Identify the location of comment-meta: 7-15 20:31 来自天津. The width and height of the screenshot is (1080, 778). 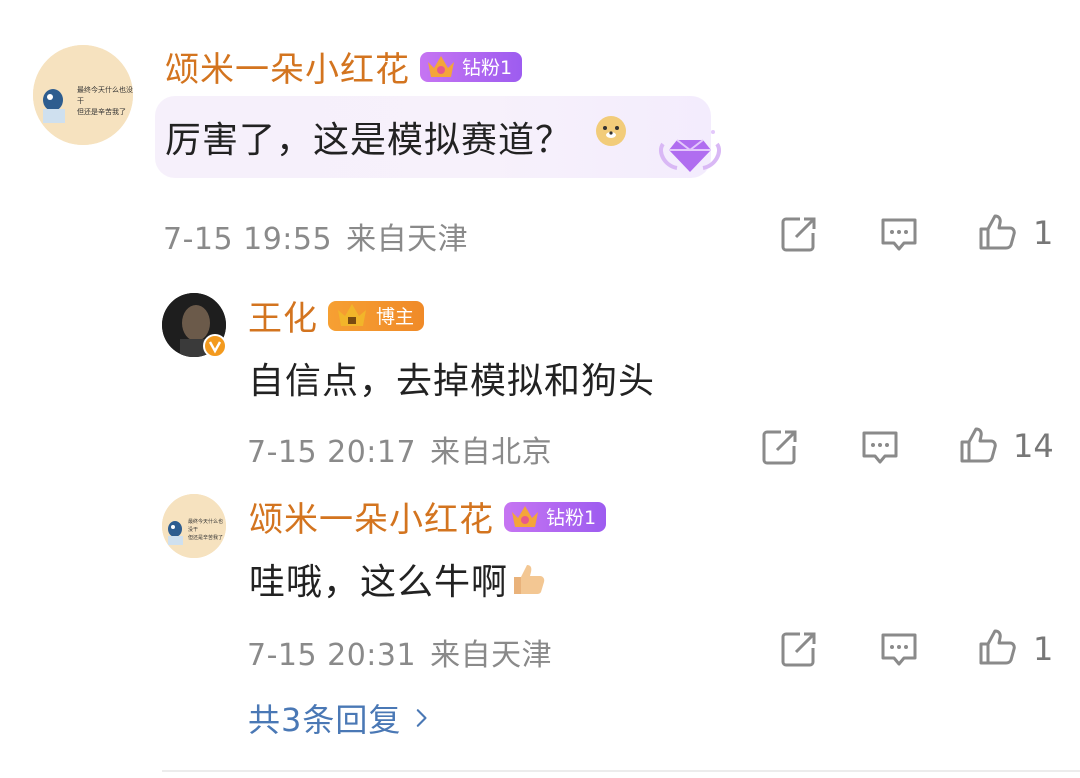
(399, 652).